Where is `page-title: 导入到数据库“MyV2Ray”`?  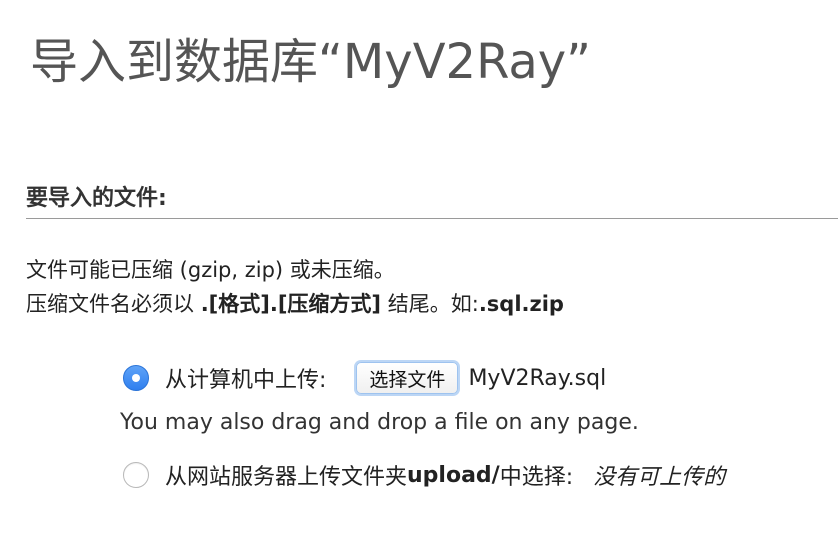
page-title: 导入到数据库“MyV2Ray” is located at coordinates (311, 62).